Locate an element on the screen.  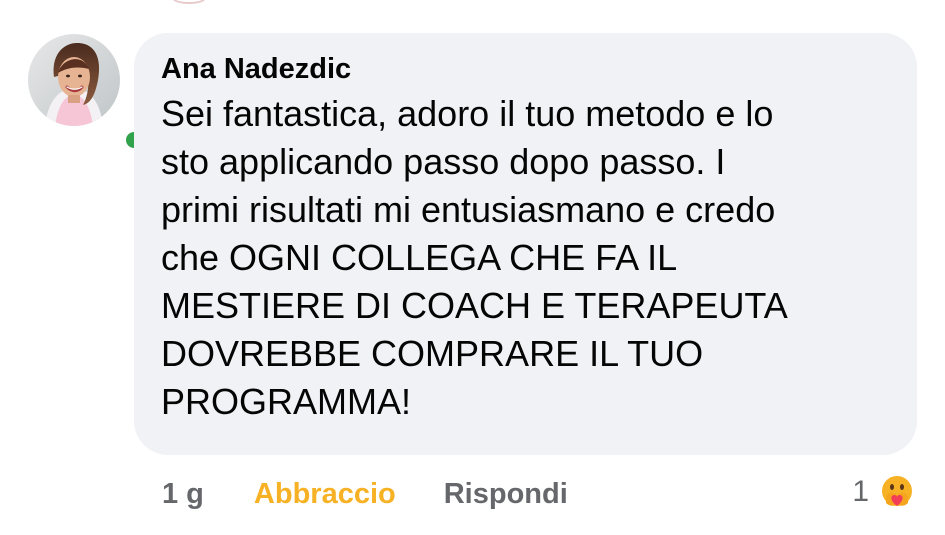
reaction-count: 1 is located at coordinates (860, 491).